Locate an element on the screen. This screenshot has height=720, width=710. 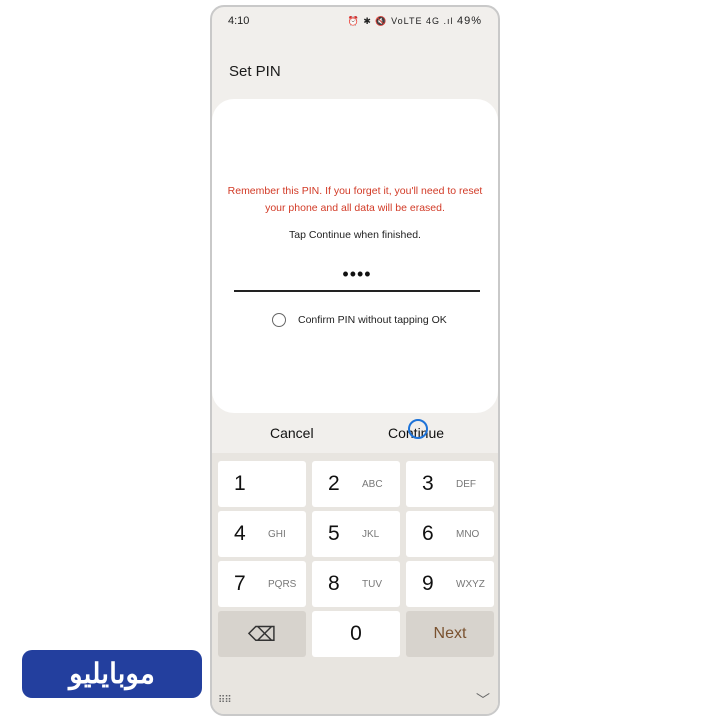
key-5-letters: JKL is located at coordinates (371, 534).